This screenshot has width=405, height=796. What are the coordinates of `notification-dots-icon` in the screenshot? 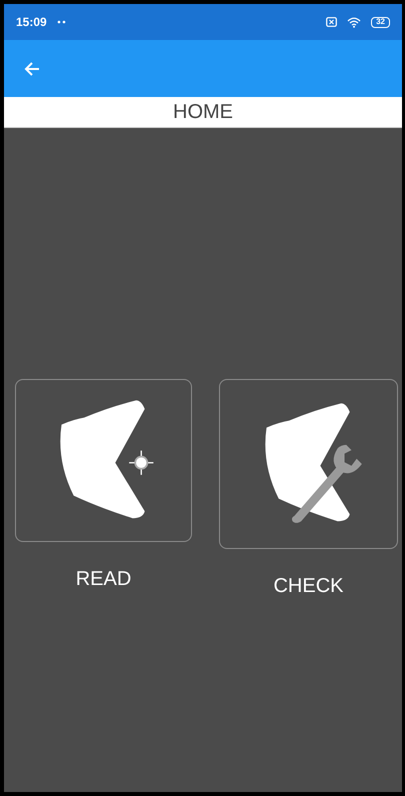 It's located at (61, 22).